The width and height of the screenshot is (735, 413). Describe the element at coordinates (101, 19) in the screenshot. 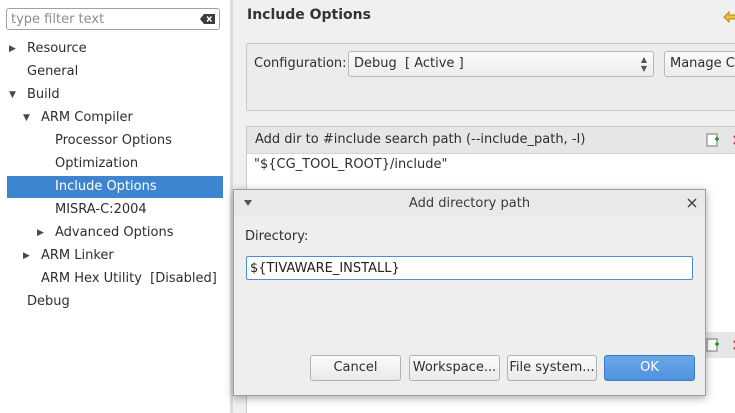

I see `filter-input` at that location.